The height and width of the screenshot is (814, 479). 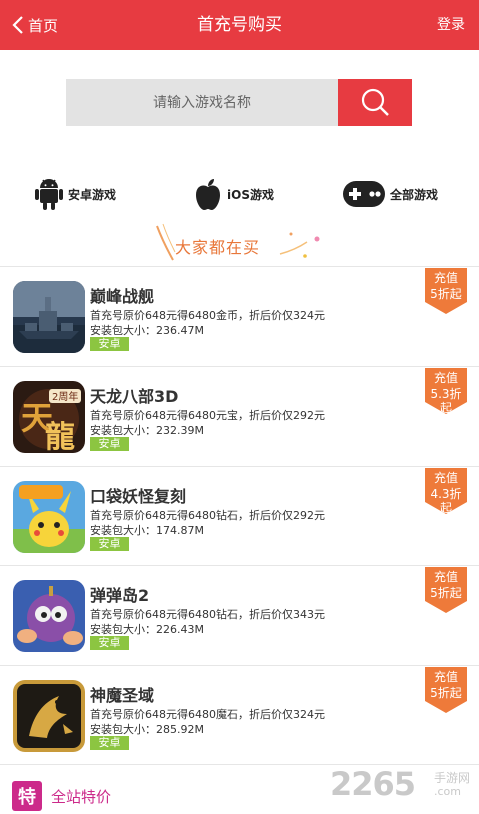 I want to click on game-size: 安装包大小：236.47M, so click(x=147, y=330).